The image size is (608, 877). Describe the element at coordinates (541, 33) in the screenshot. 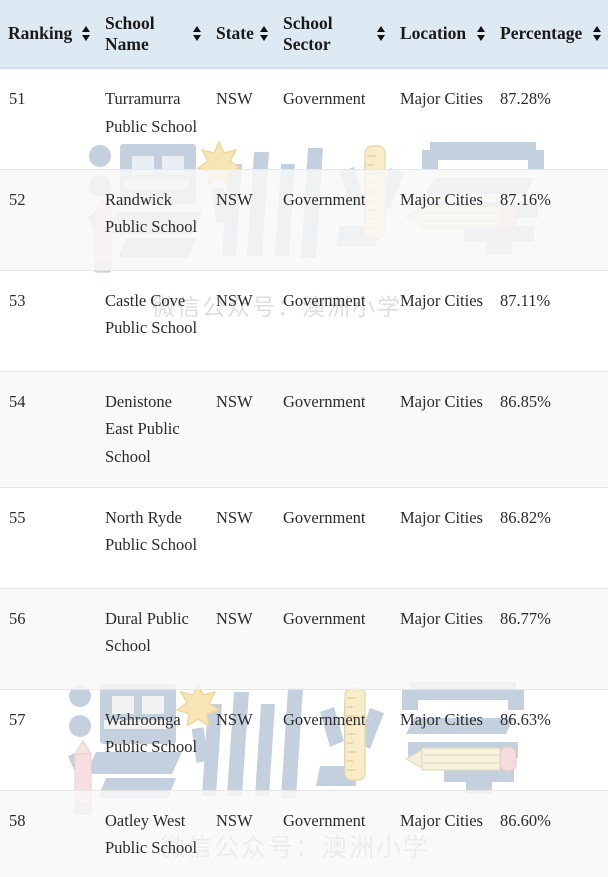

I see `column-header-percentage-label: Percentage` at that location.